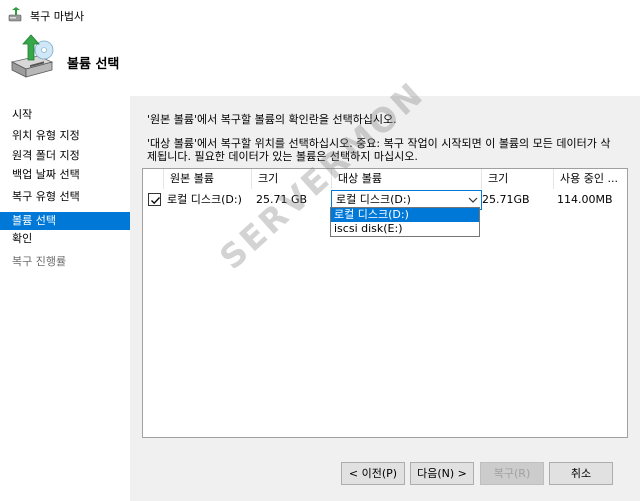 Image resolution: width=640 pixels, height=501 pixels. What do you see at coordinates (93, 64) in the screenshot?
I see `page-title: 볼륨 선택` at bounding box center [93, 64].